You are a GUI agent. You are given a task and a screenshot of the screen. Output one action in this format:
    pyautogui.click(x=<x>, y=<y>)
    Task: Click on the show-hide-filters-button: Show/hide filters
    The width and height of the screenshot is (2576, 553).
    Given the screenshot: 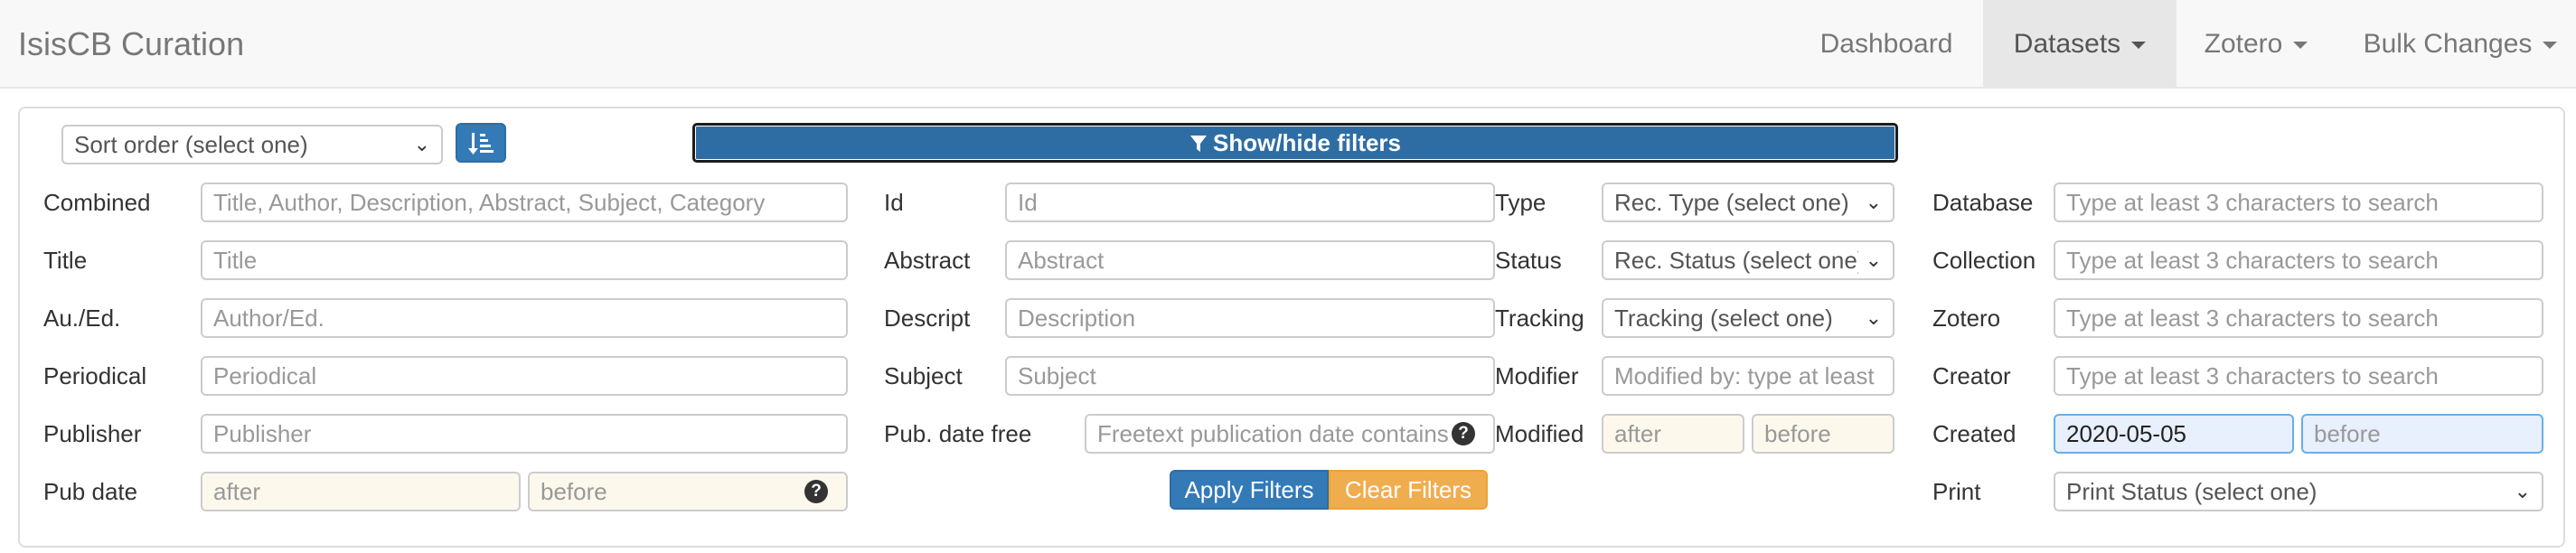 What is the action you would take?
    pyautogui.click(x=1295, y=143)
    